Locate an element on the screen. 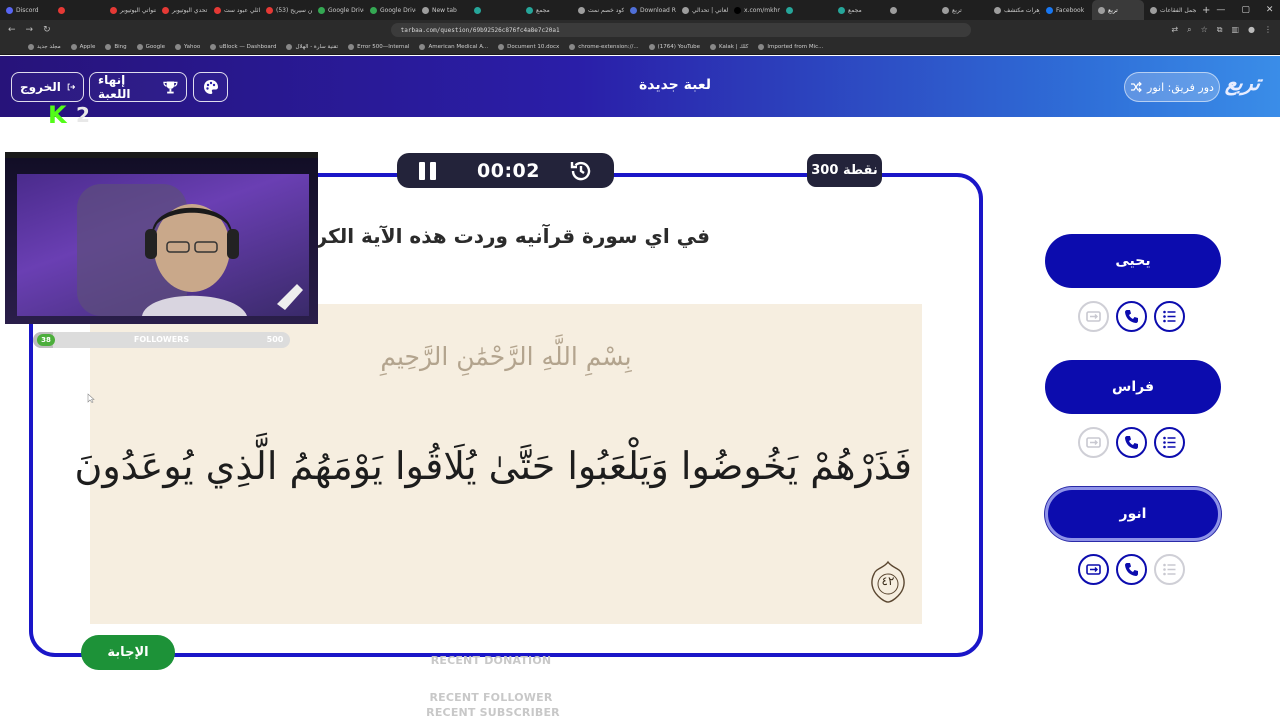  kick-viewers-badge: K 2 is located at coordinates (73, 117).